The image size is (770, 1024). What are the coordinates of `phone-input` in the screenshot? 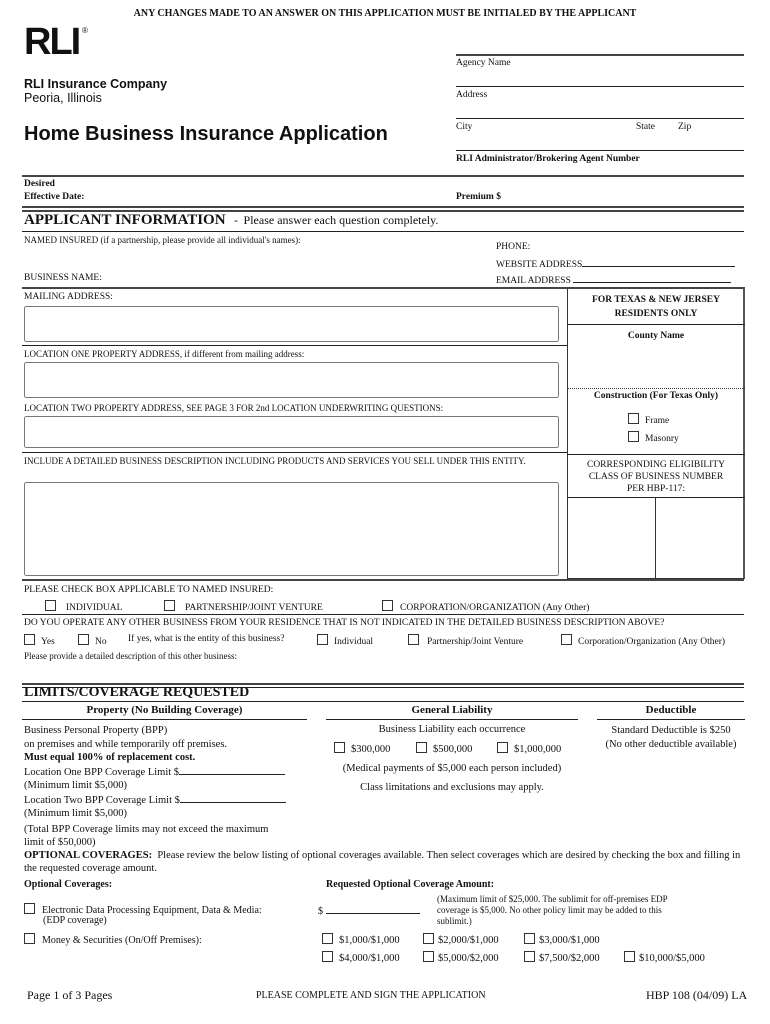 It's located at (640, 246).